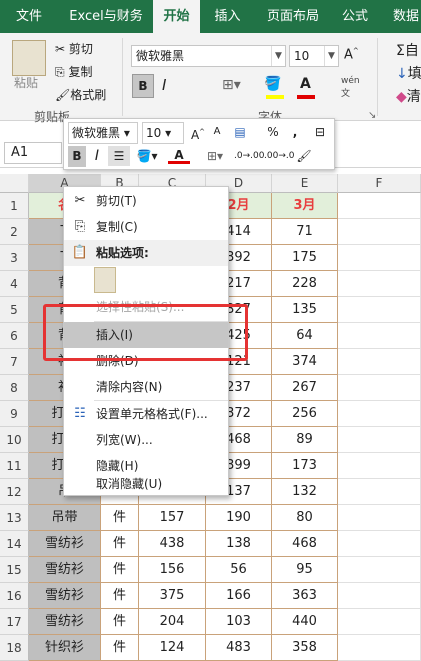 Image resolution: width=421 pixels, height=661 pixels. I want to click on tab-file: 文件, so click(29, 16).